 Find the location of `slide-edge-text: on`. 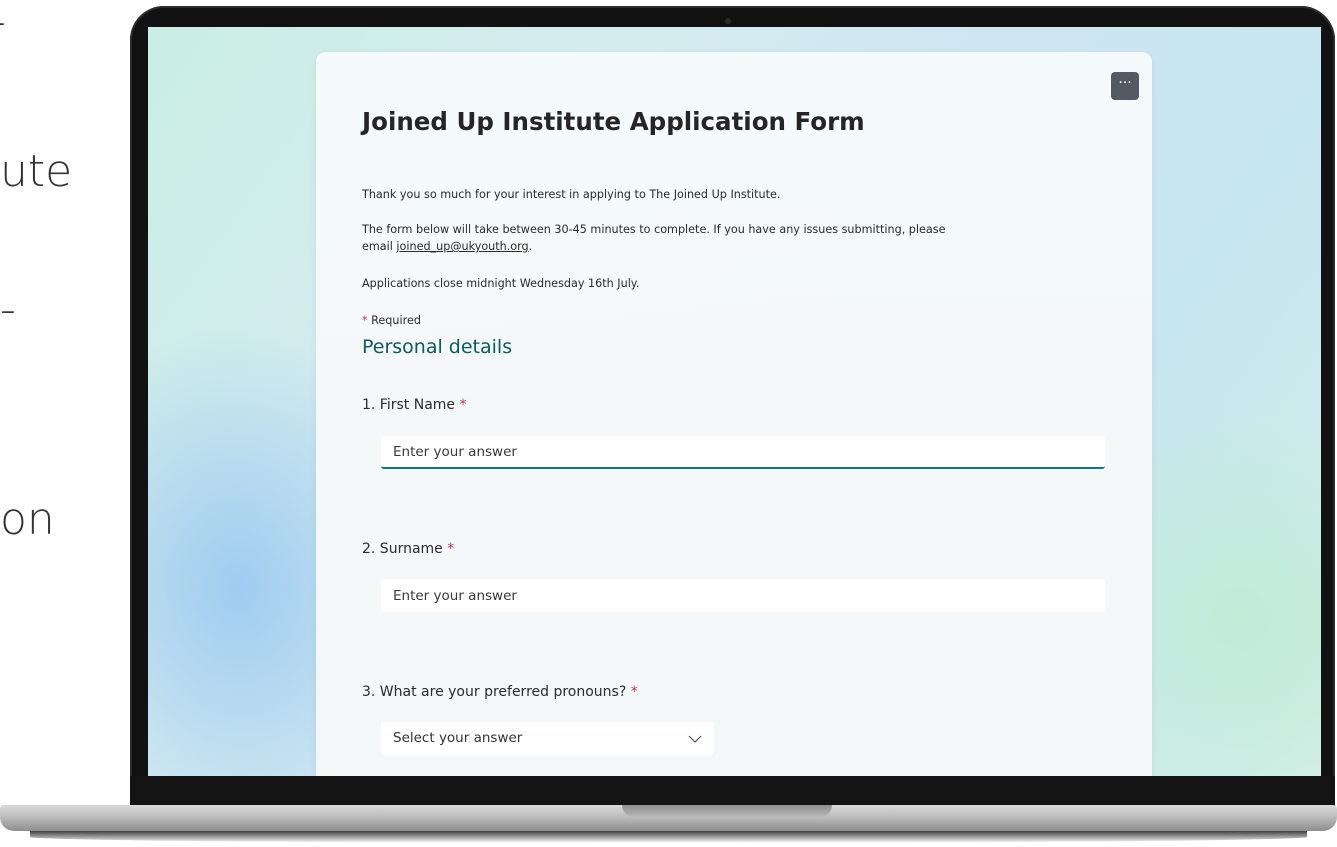

slide-edge-text: on is located at coordinates (27, 519).